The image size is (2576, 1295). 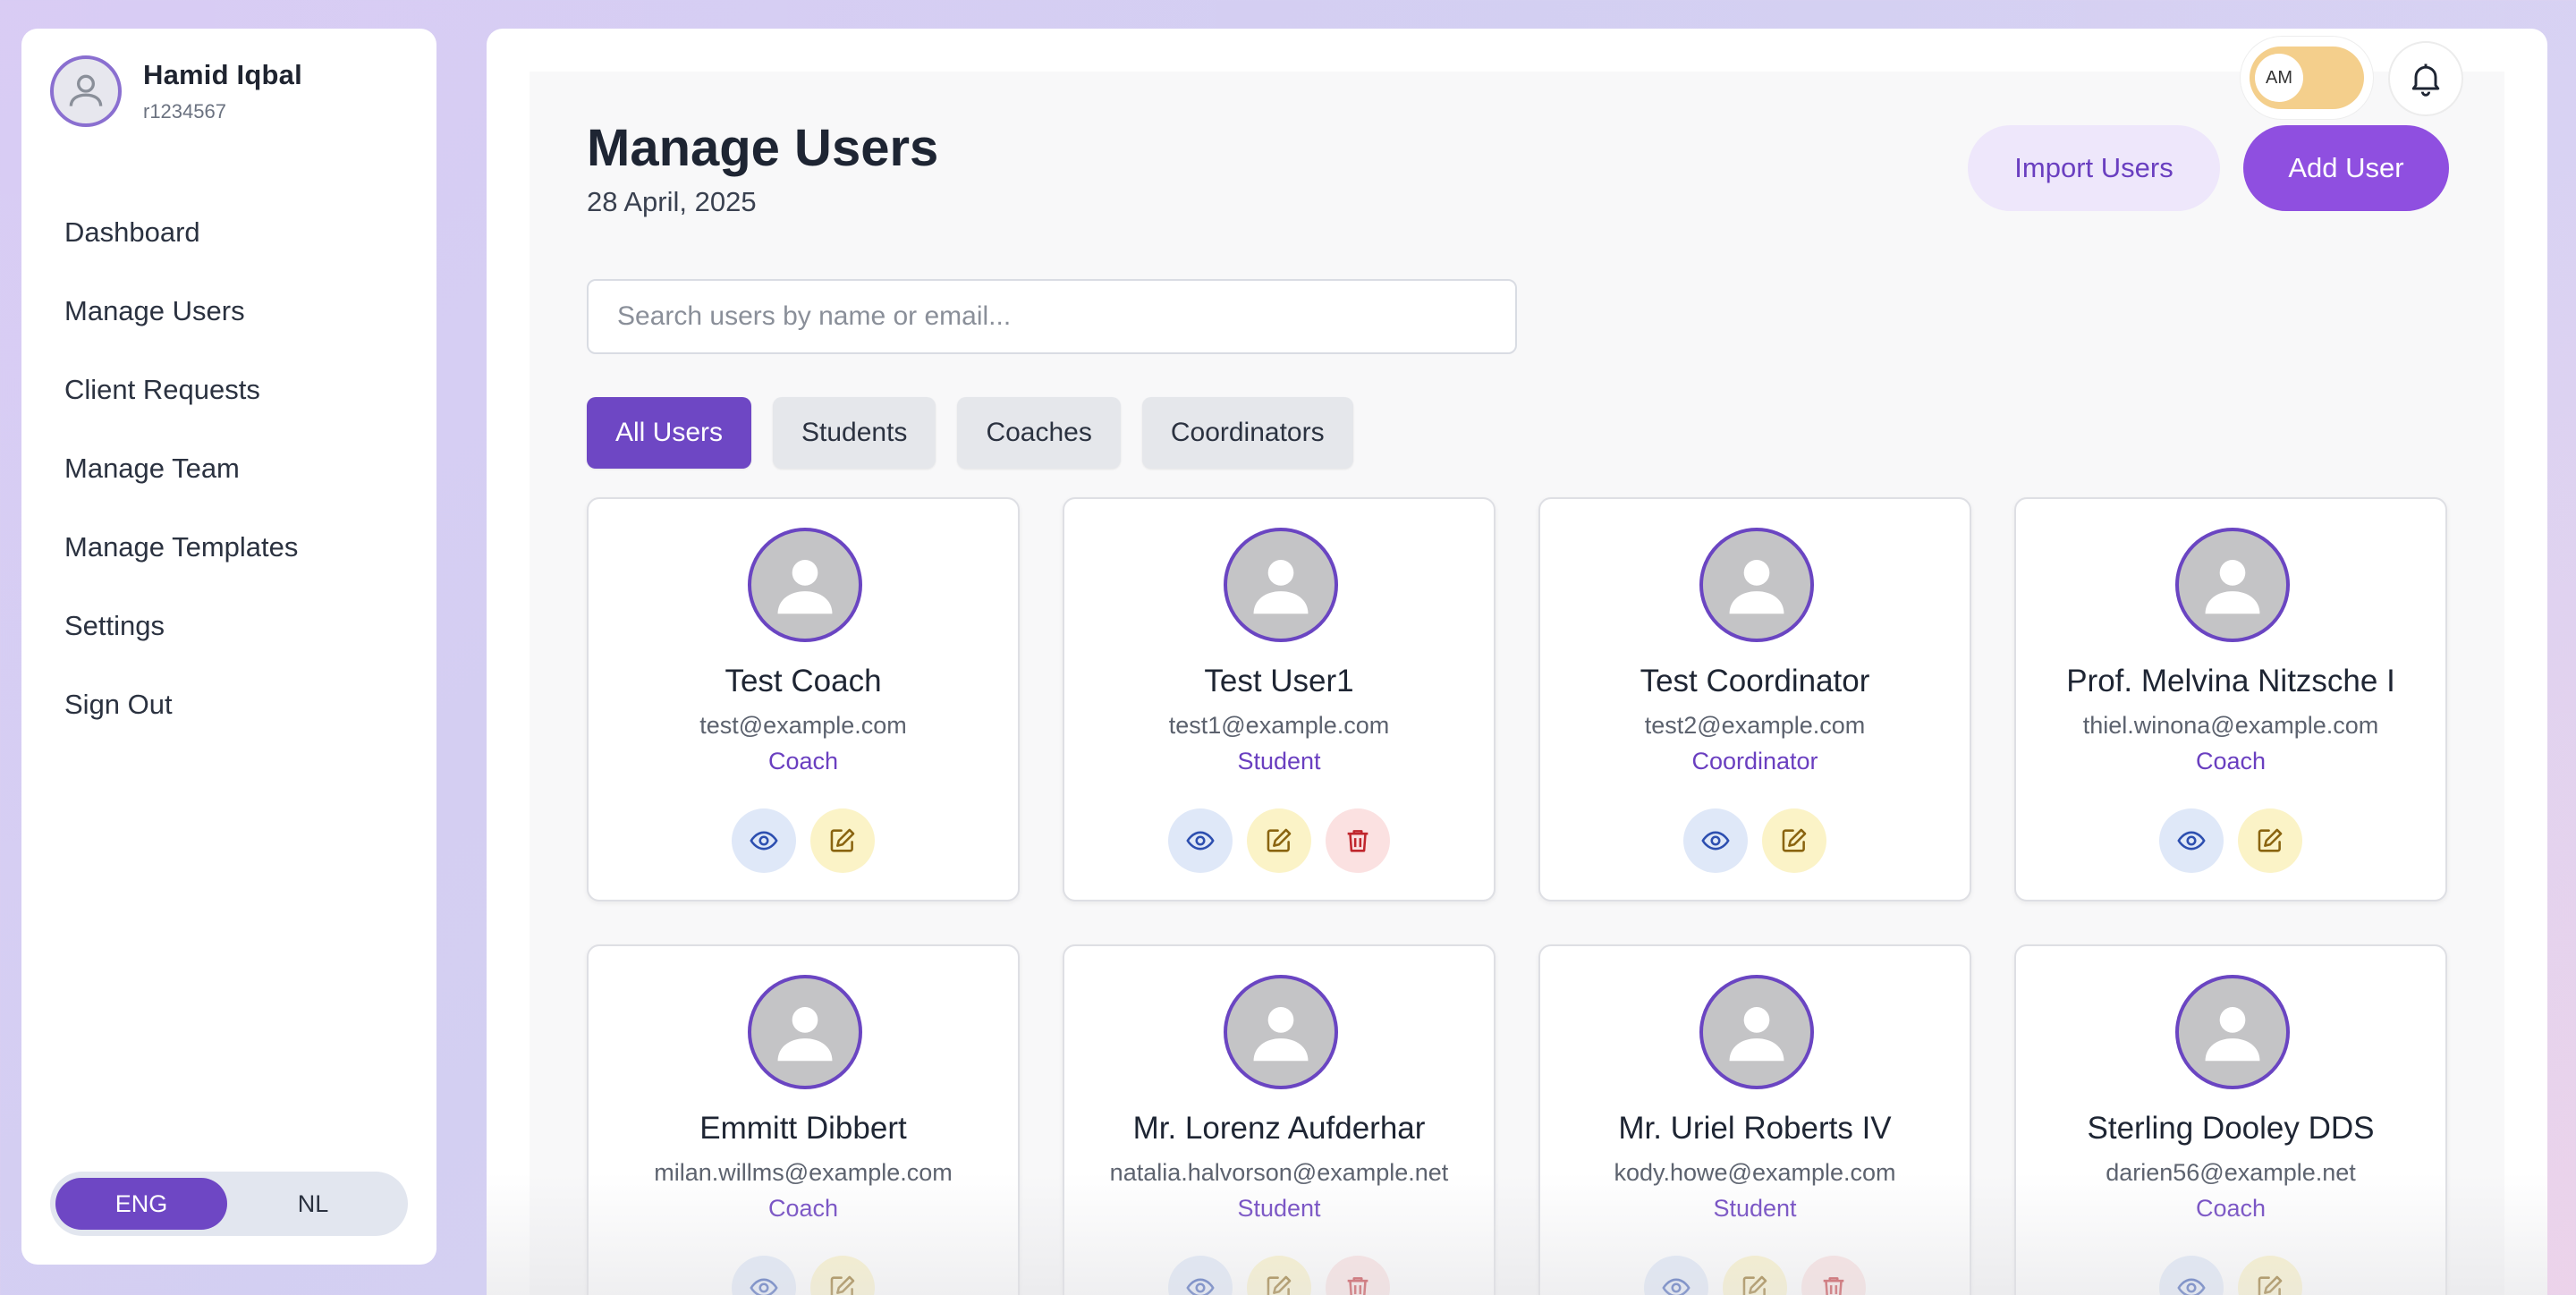 What do you see at coordinates (1755, 1172) in the screenshot?
I see `user-email: kody.howe@example.com` at bounding box center [1755, 1172].